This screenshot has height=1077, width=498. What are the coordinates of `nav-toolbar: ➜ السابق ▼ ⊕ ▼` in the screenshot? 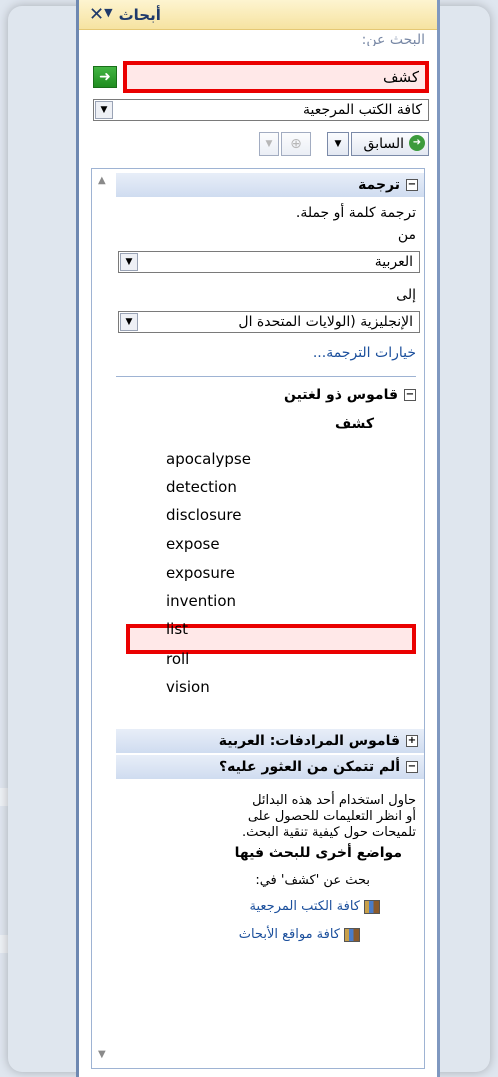 It's located at (258, 146).